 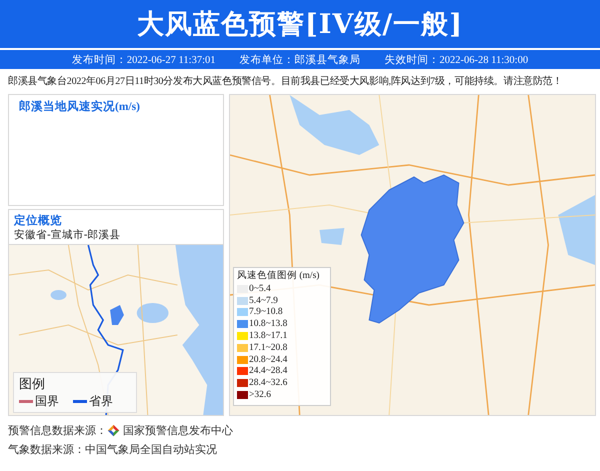 I want to click on panel-title: 郎溪当地风速实况(m/s), so click(x=79, y=106).